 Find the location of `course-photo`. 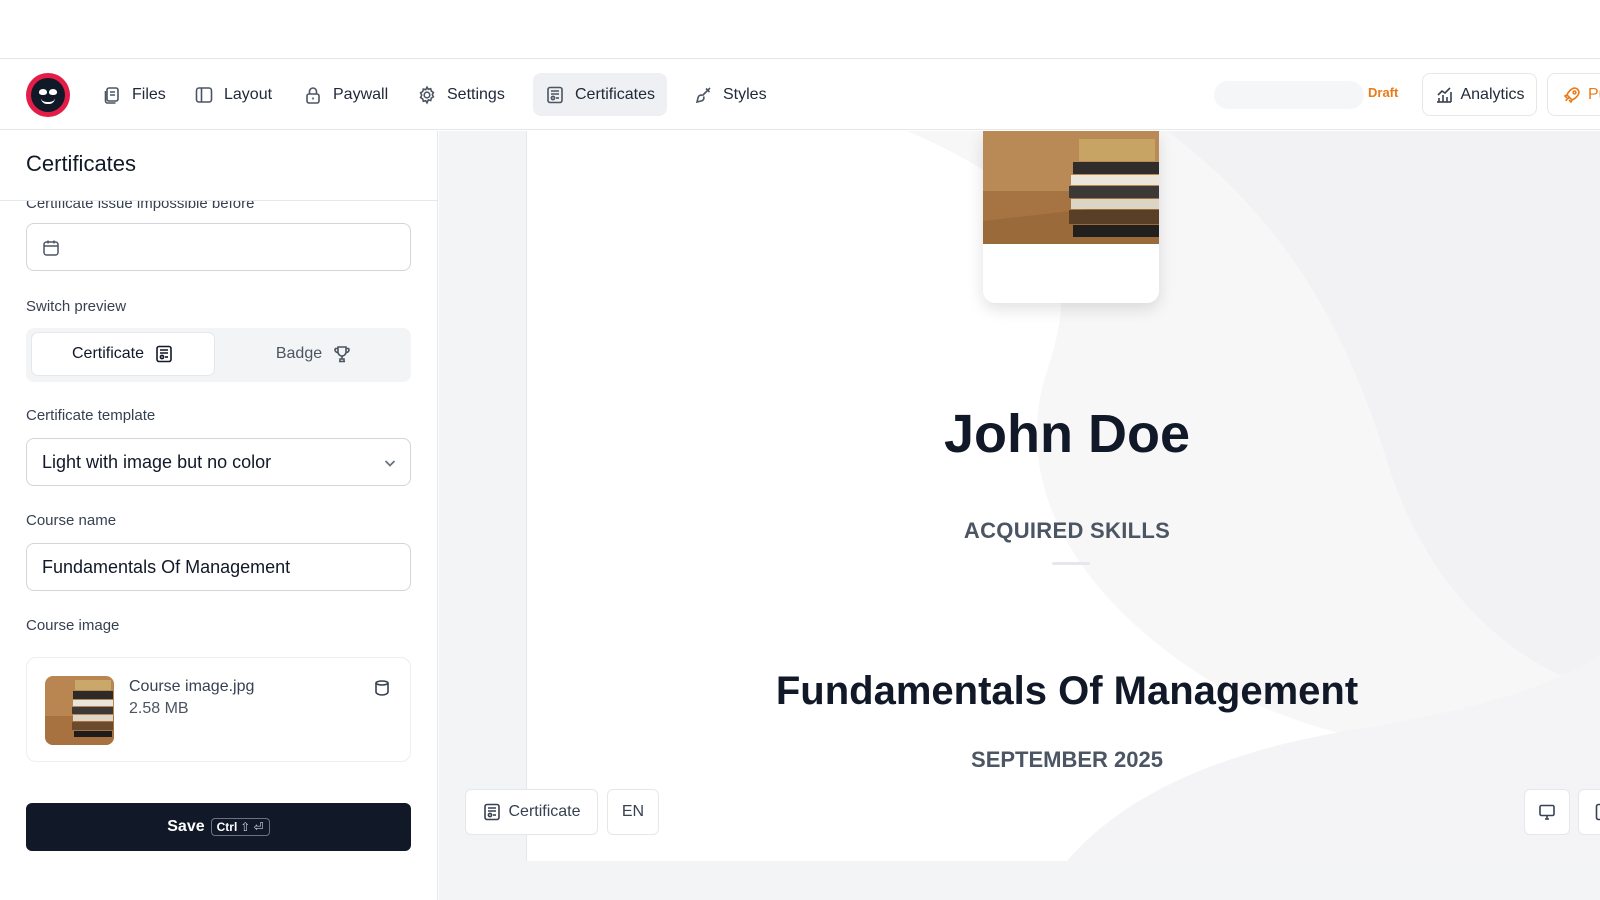

course-photo is located at coordinates (1071, 187).